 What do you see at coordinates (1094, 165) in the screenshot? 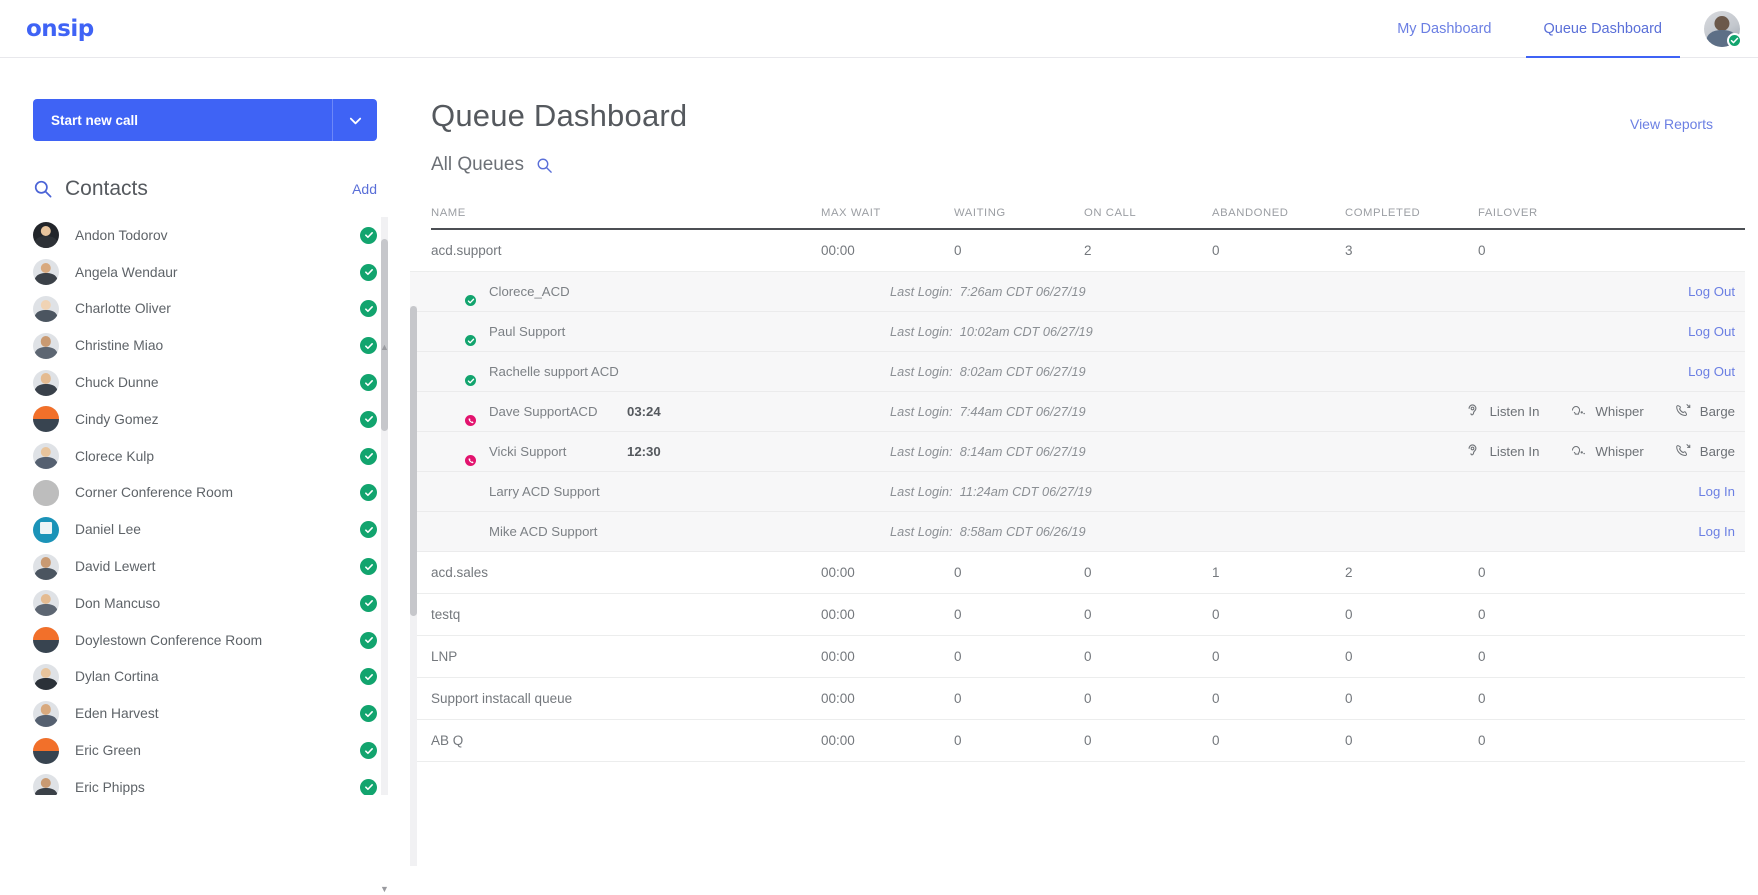
I see `queue-filter: All Queues` at bounding box center [1094, 165].